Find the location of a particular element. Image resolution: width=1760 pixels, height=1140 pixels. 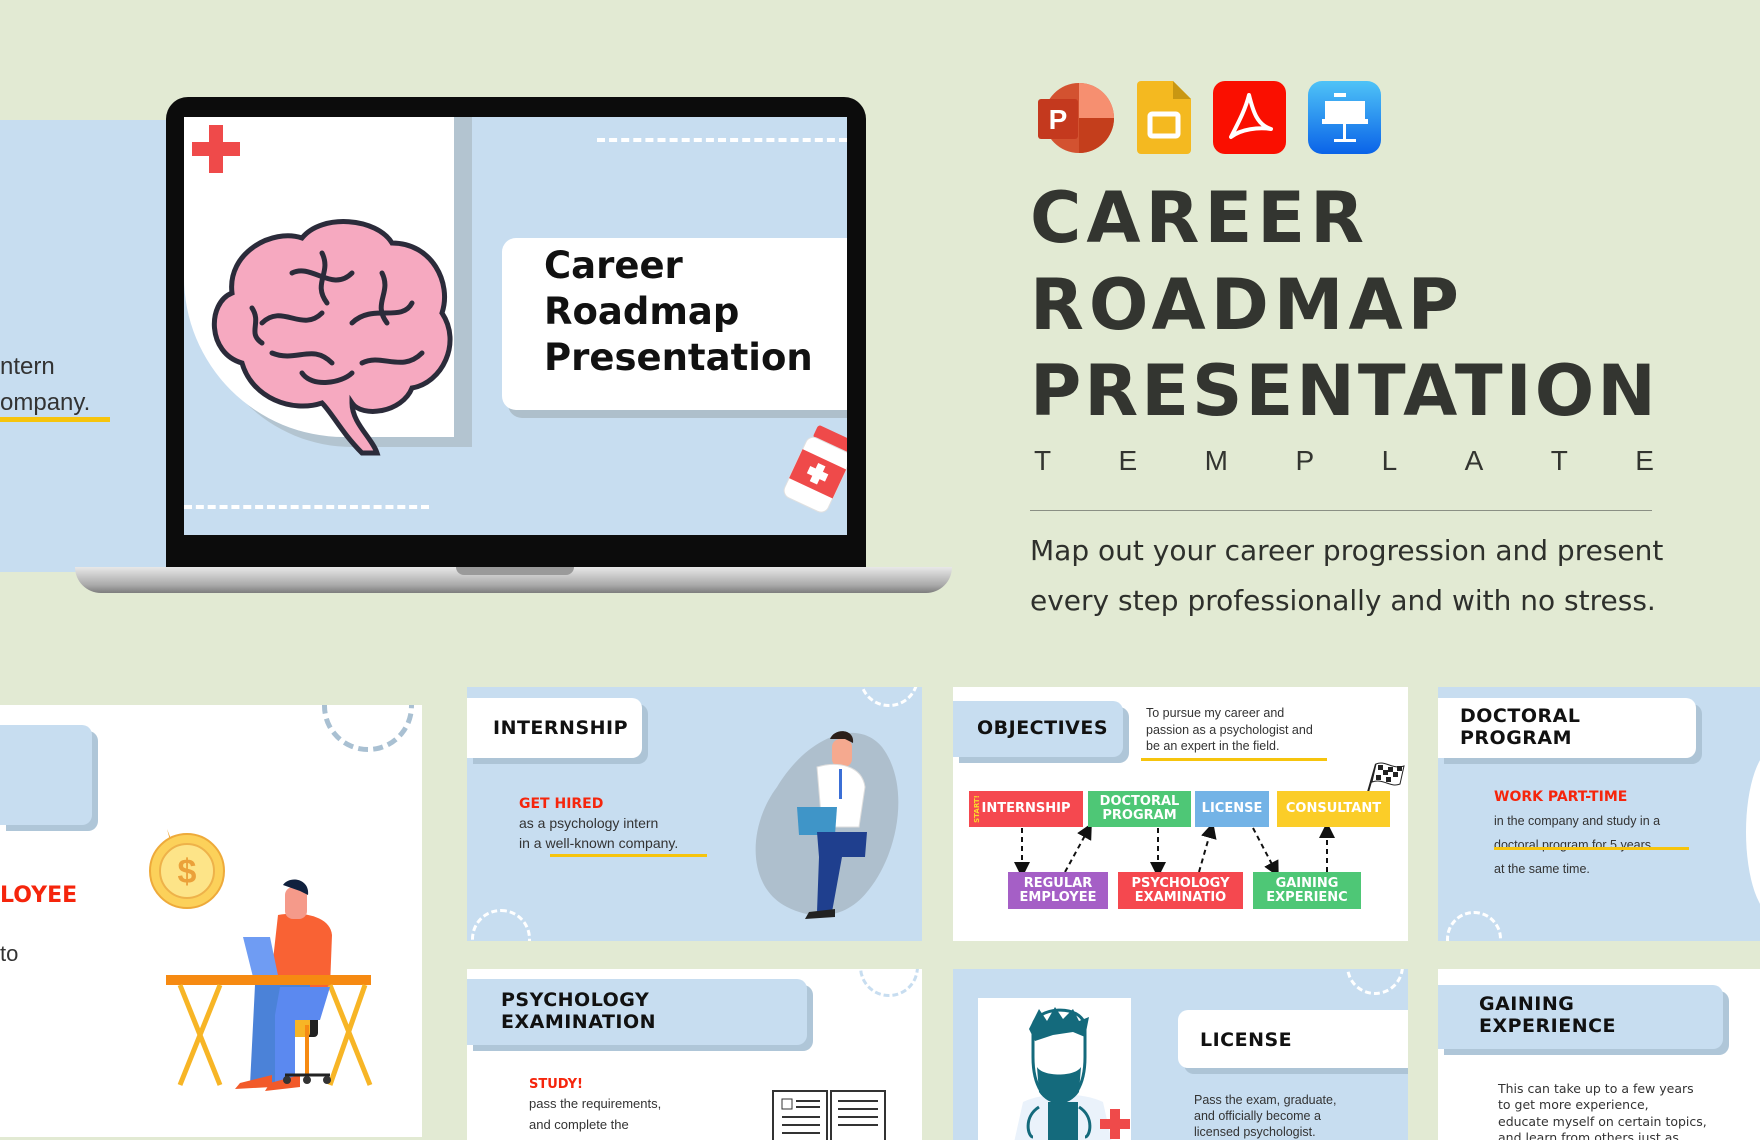

step-doctoral-program: DOCTORAL PROGRAM is located at coordinates (1139, 809).